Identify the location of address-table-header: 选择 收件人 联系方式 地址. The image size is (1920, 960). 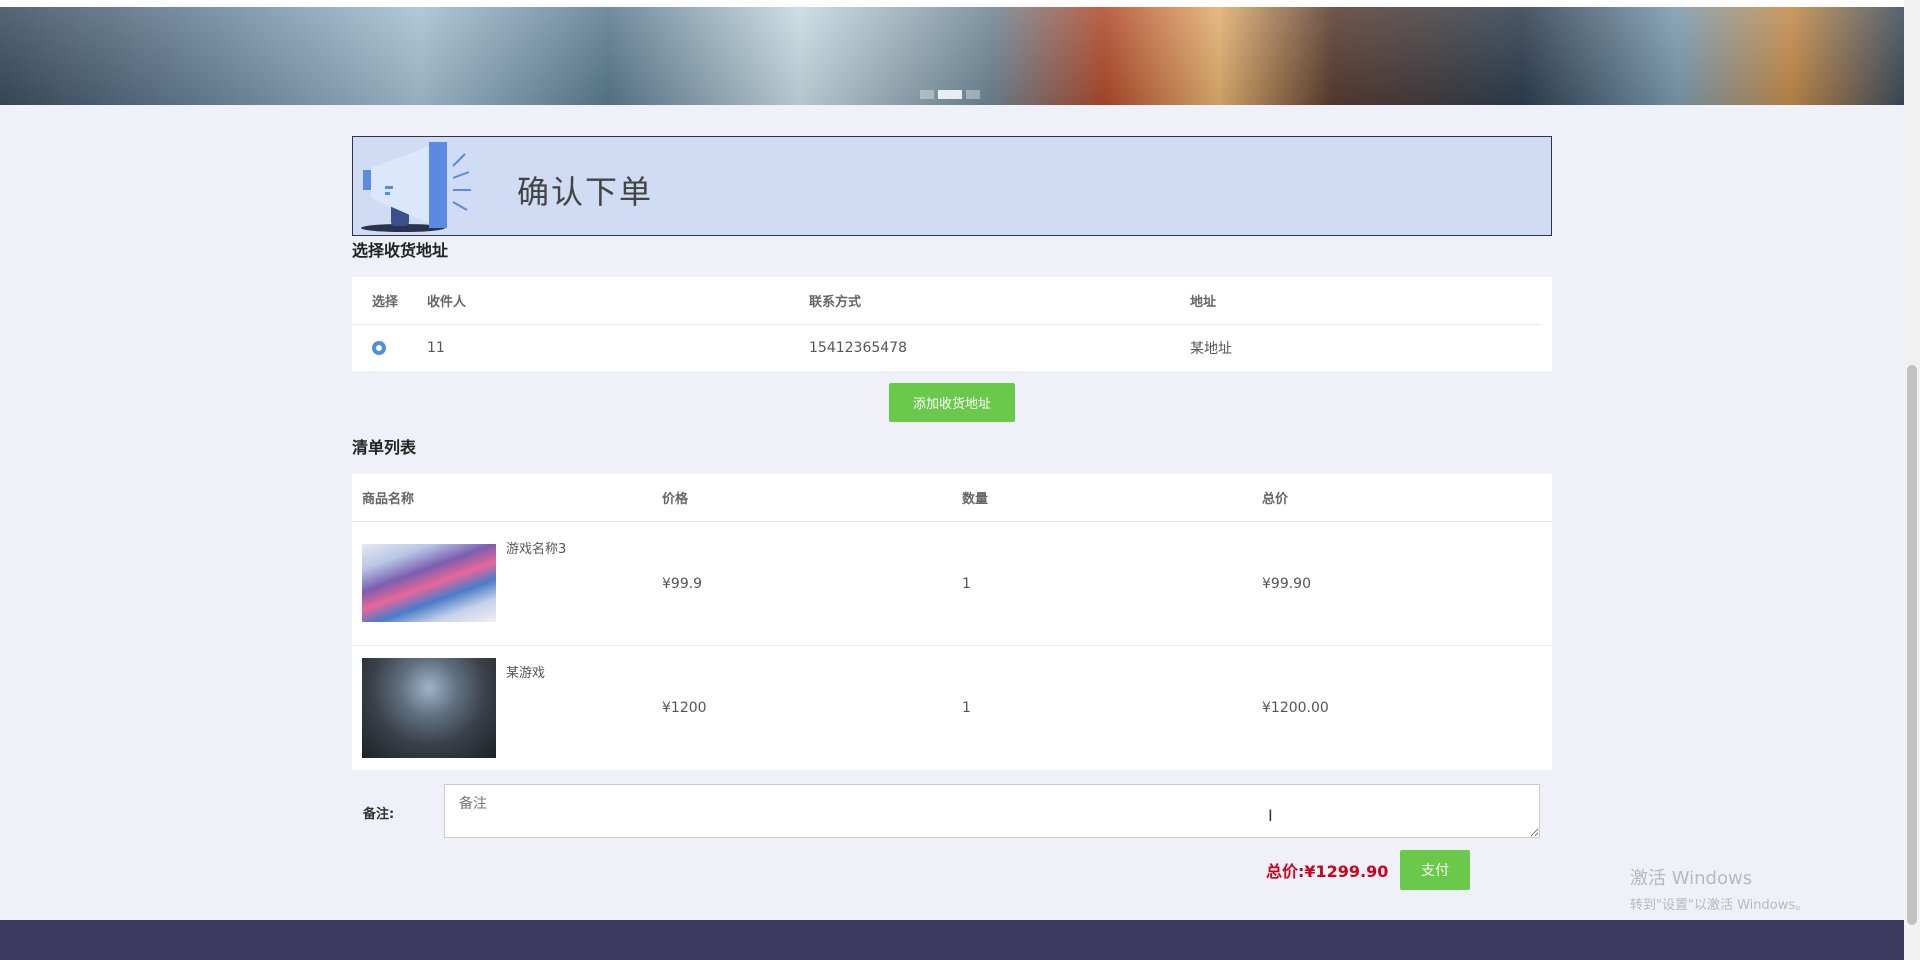
(947, 301).